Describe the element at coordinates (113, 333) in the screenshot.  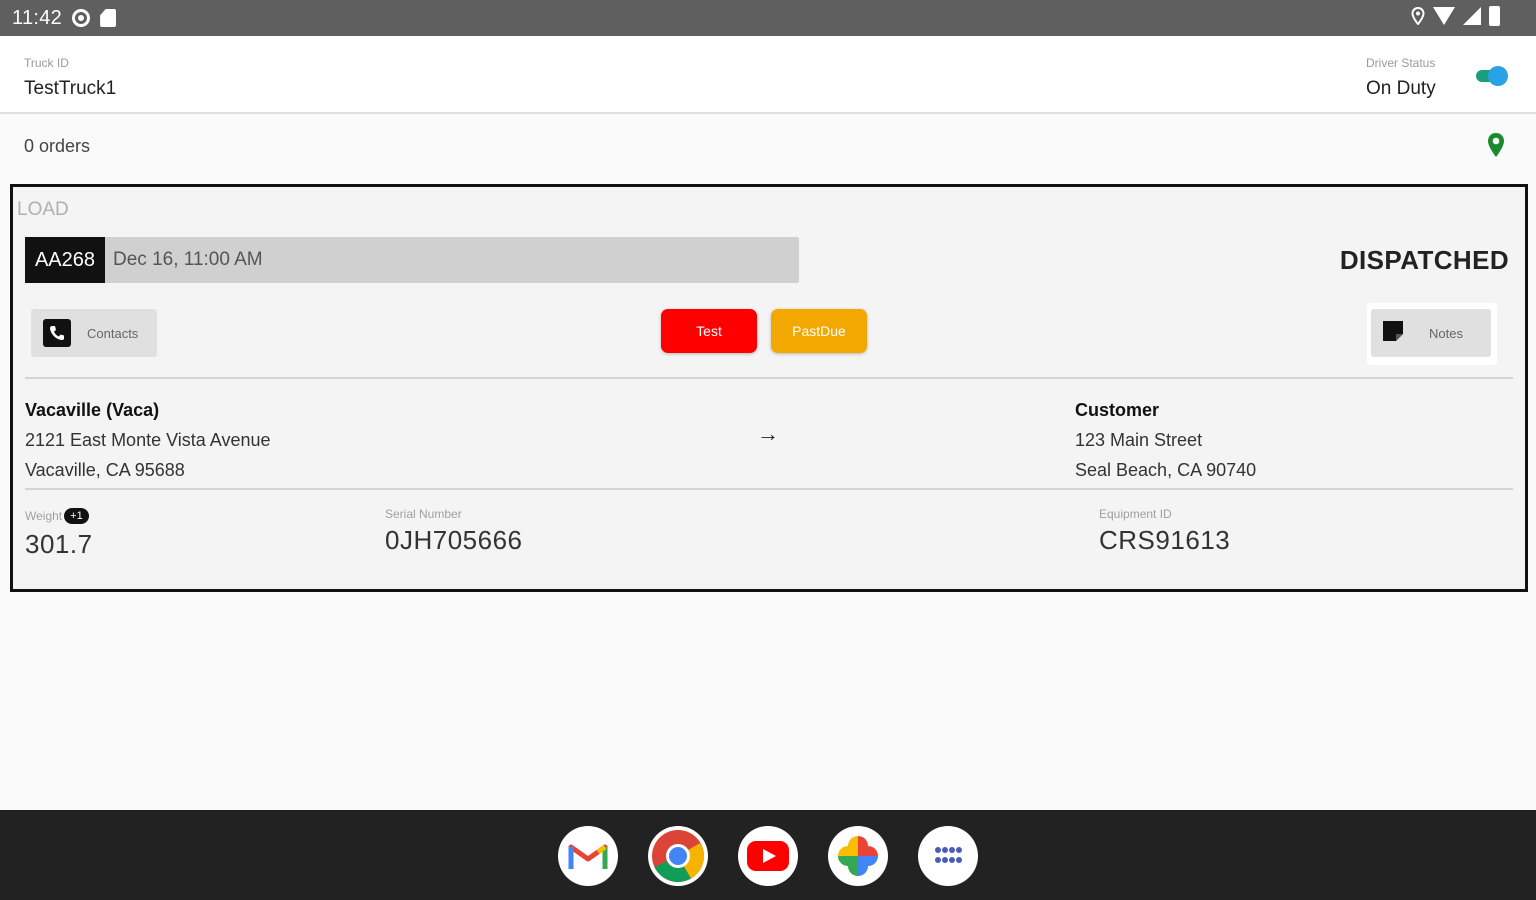
I see `contacts-label: Contacts` at that location.